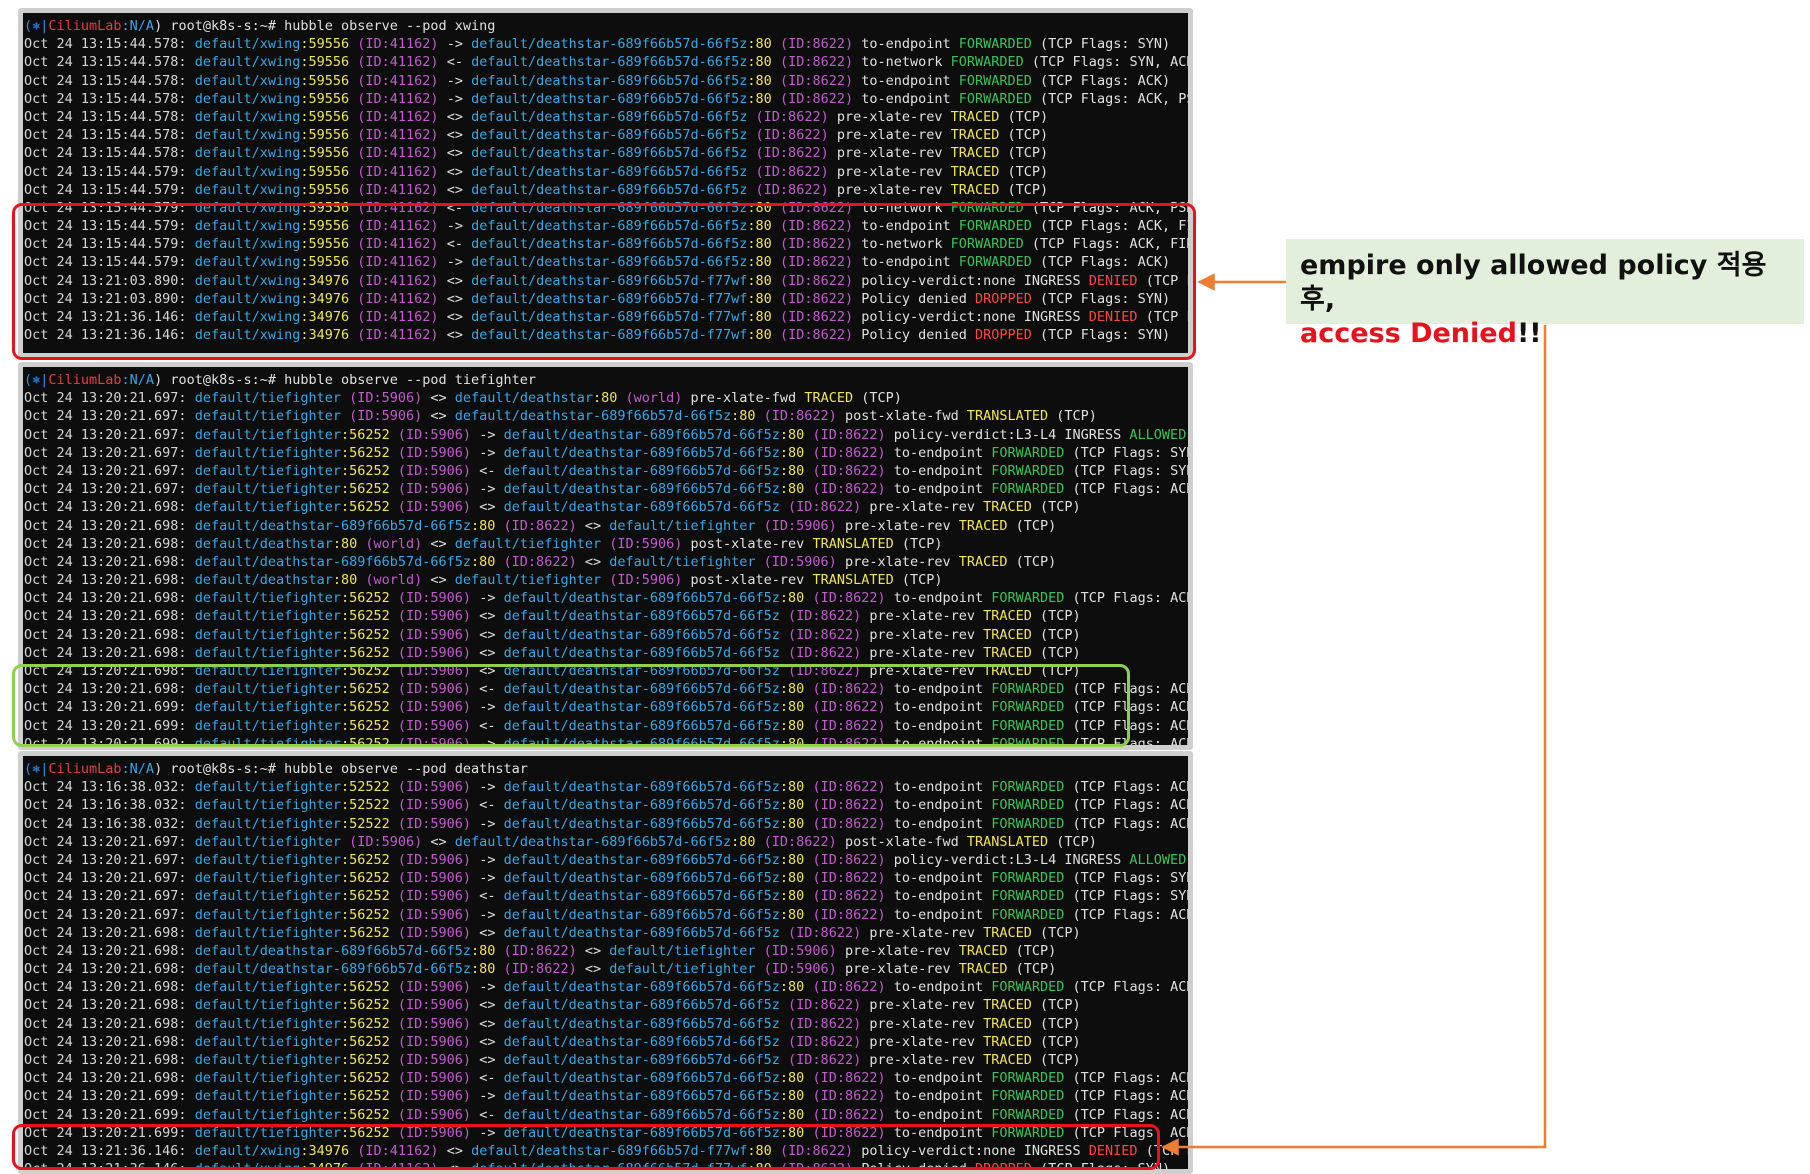 The width and height of the screenshot is (1810, 1174). I want to click on log-destination: default/tiefighter, so click(528, 580).